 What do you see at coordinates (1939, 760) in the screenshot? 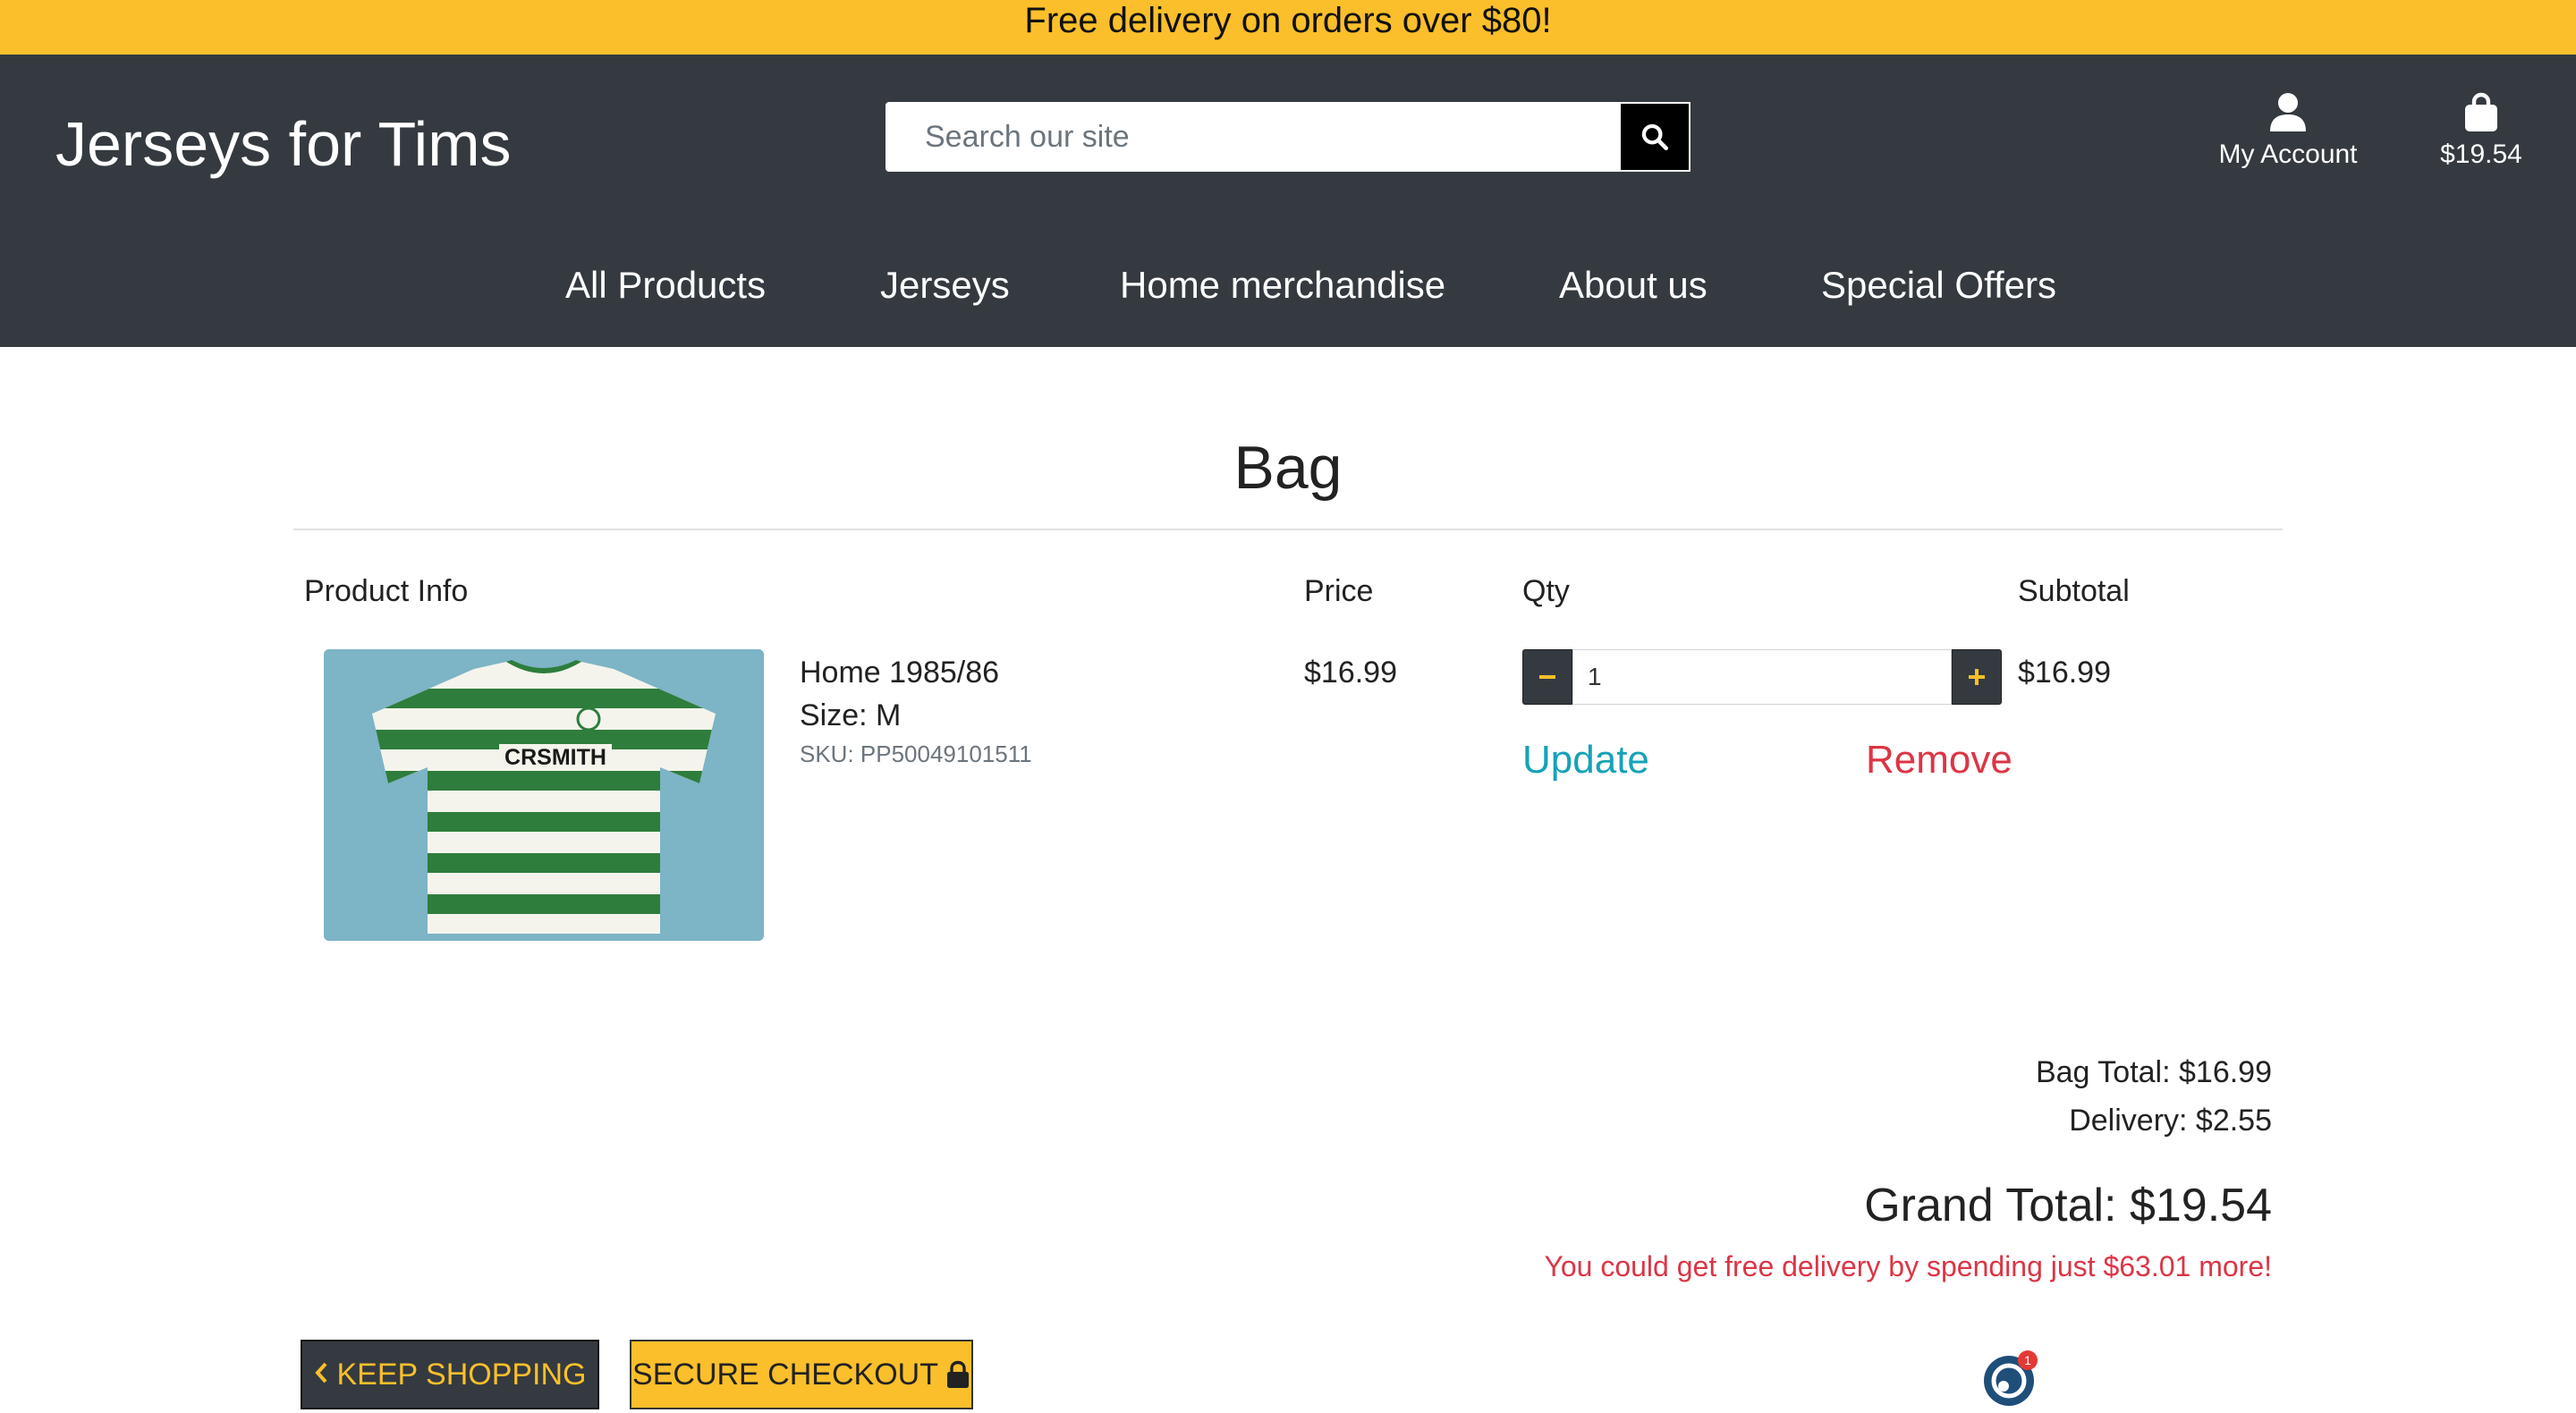
I see `remove-link: Remove` at bounding box center [1939, 760].